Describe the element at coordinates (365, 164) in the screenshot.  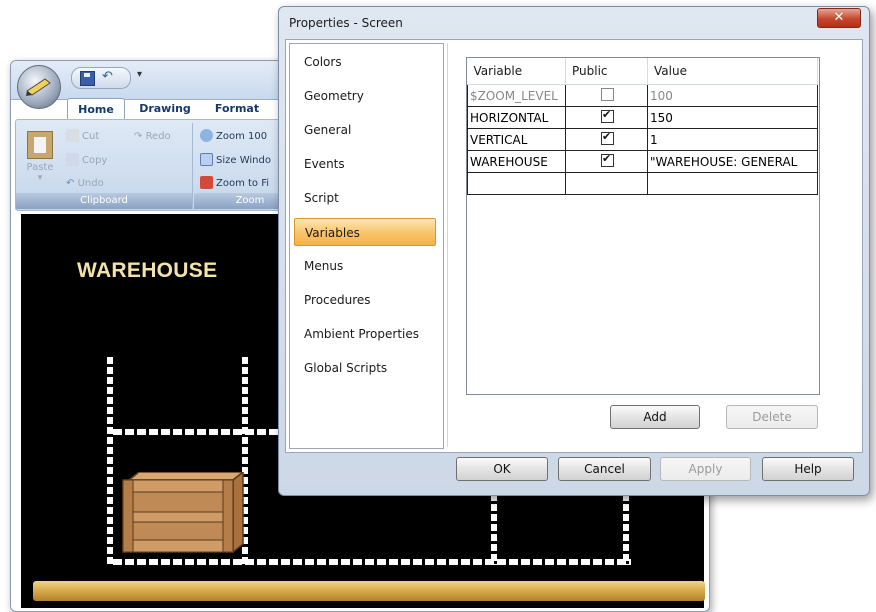
I see `nav-item-events: Events` at that location.